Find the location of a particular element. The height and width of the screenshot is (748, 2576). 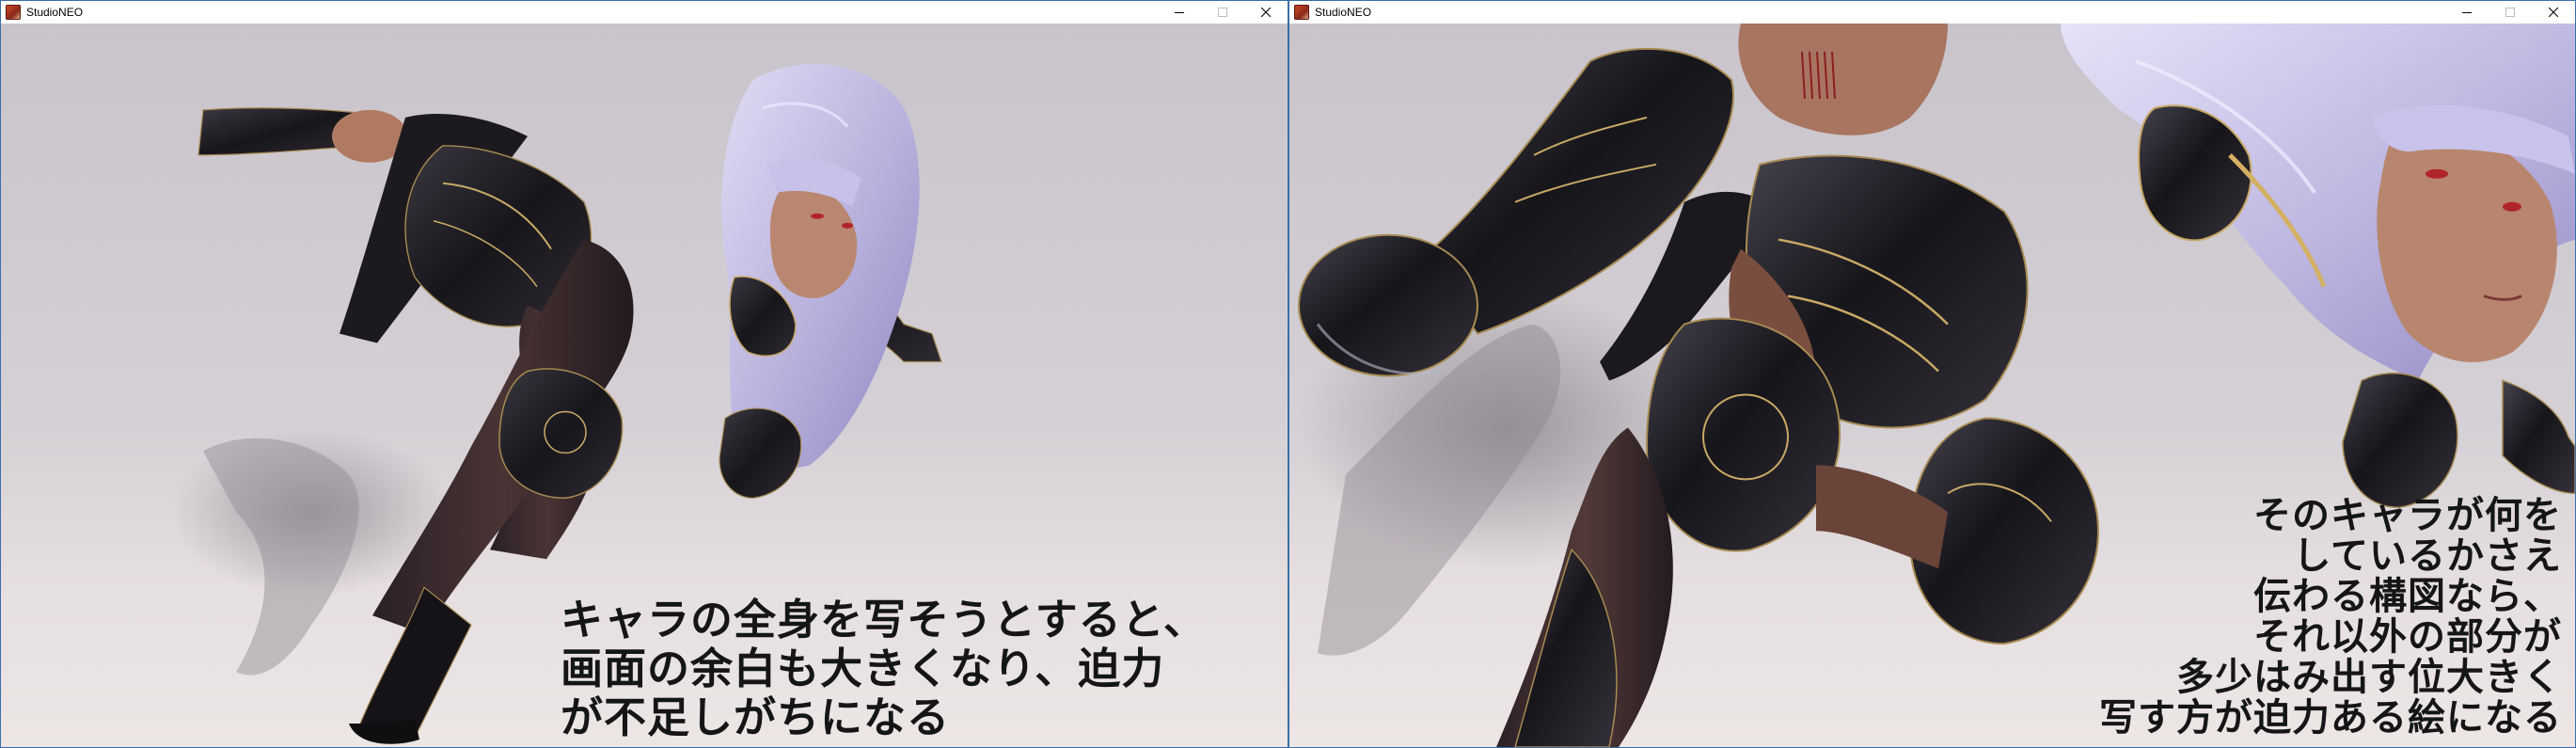

caption-text: キャラの全身を写そうとすると、 画面の余白も大きくなり、迫力 が不足しがちになる is located at coordinates (884, 668).